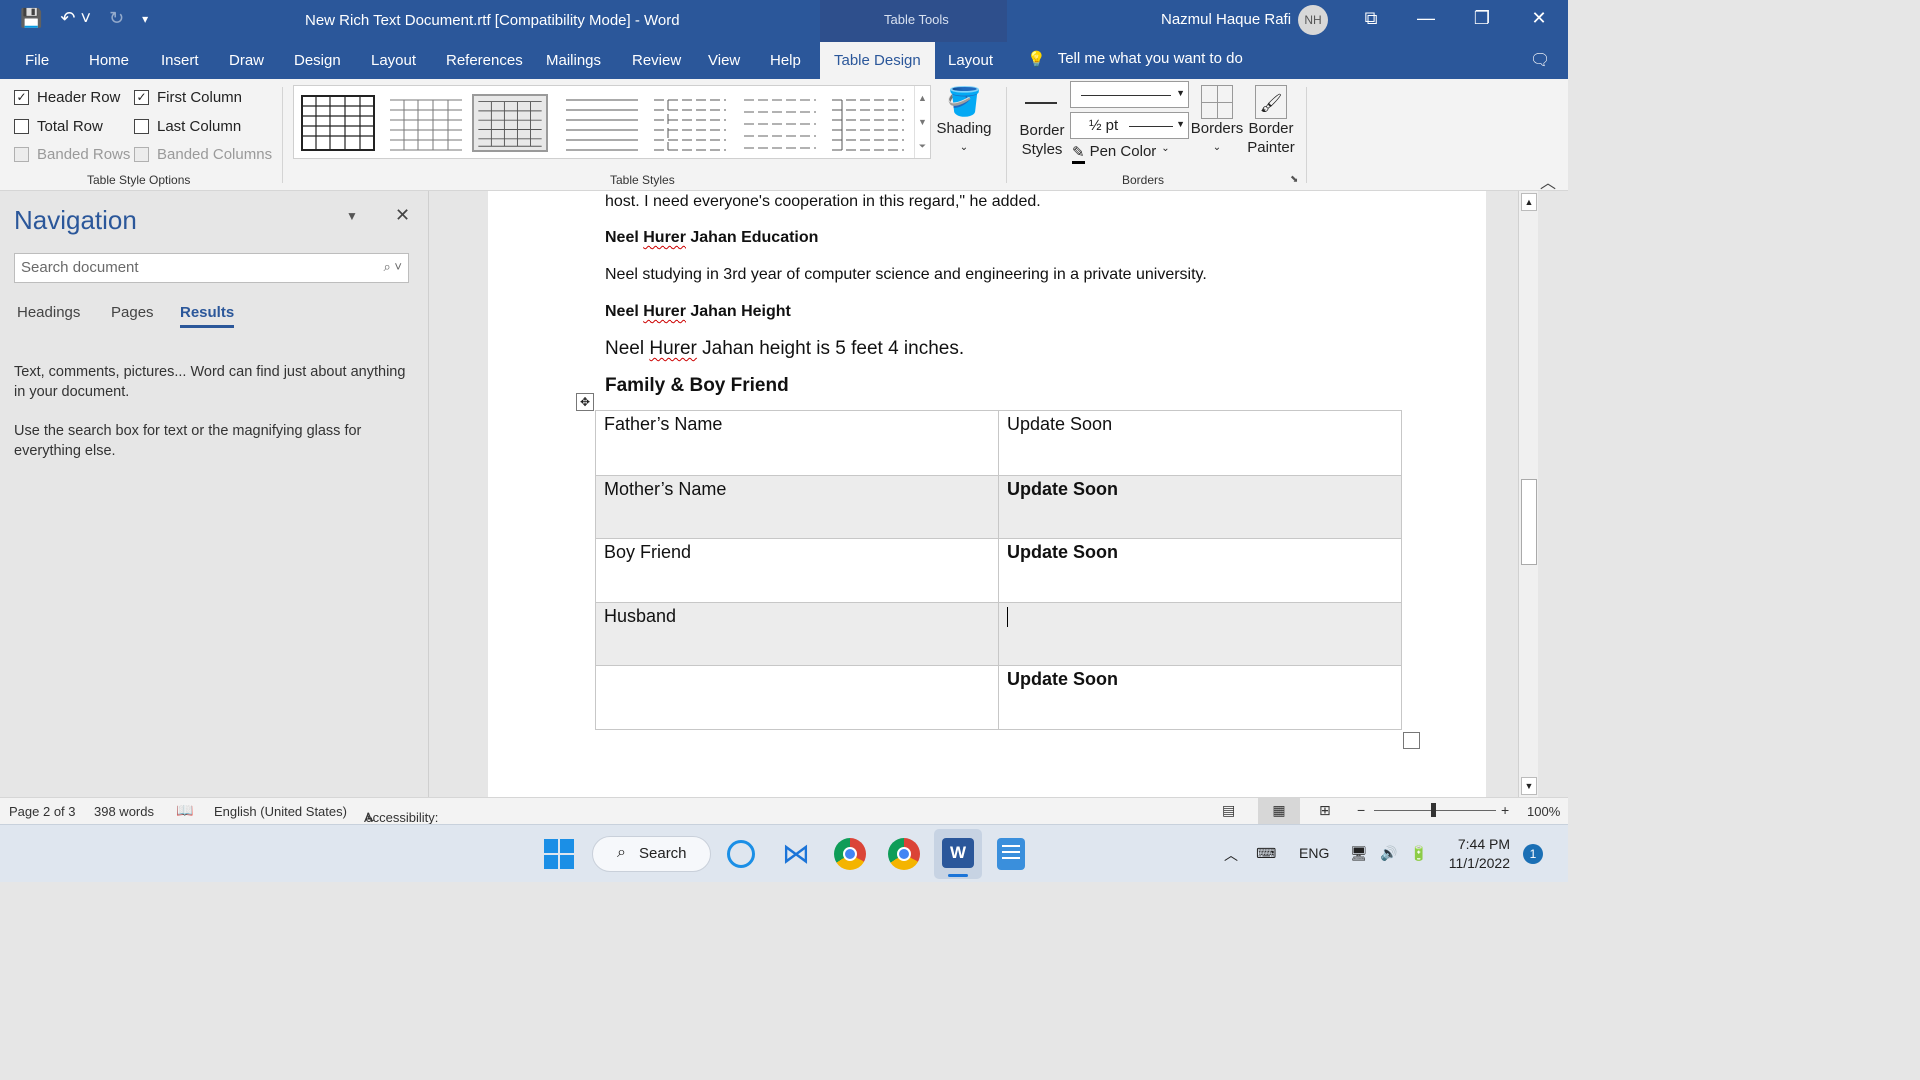  Describe the element at coordinates (1505, 810) in the screenshot. I see `zoom-in-icon: +` at that location.